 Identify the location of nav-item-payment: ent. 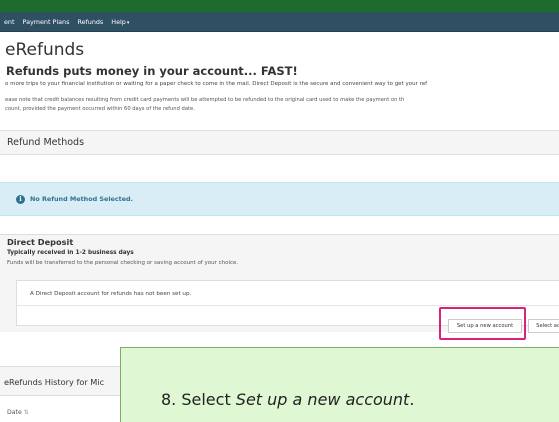
(9, 22).